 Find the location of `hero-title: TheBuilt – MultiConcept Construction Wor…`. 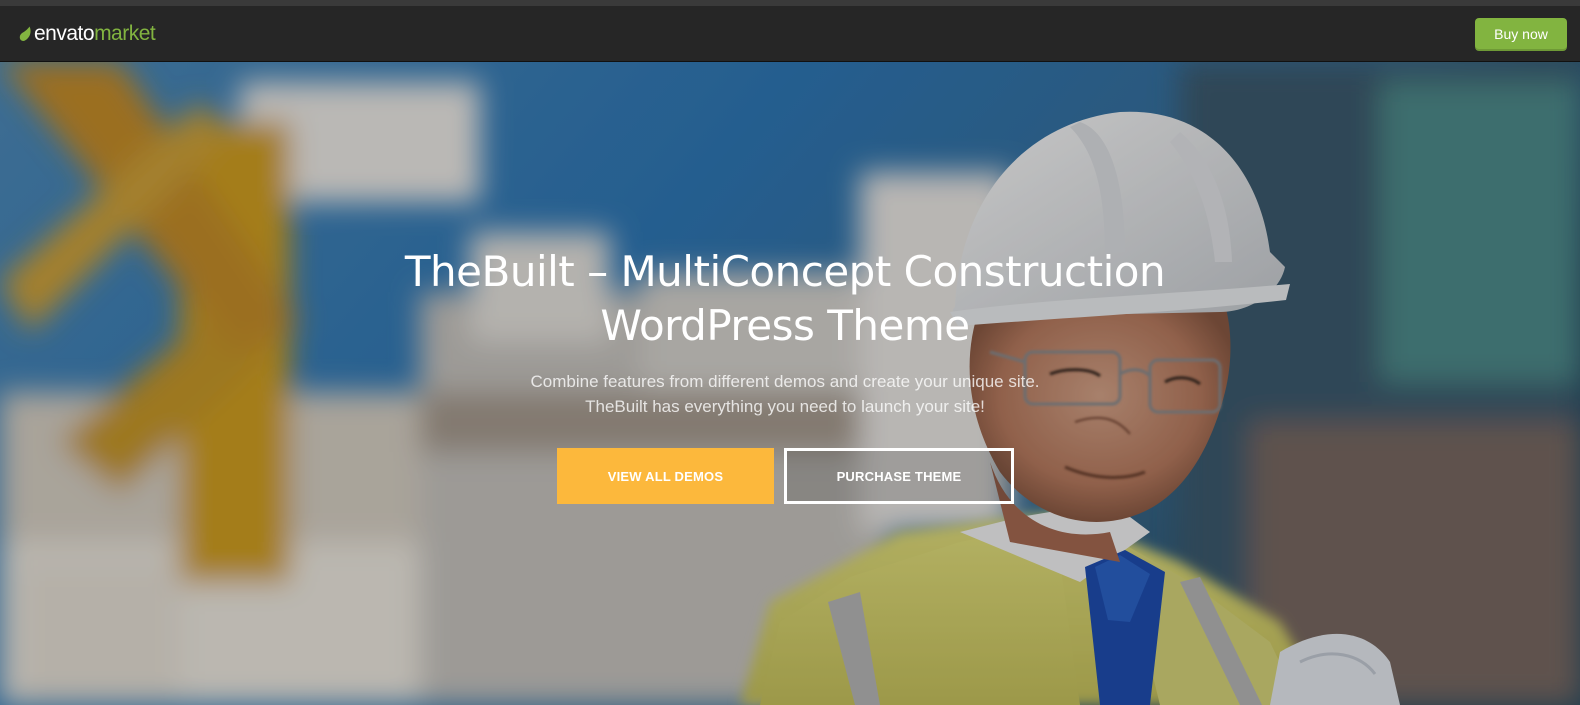

hero-title: TheBuilt – MultiConcept Construction Wor… is located at coordinates (785, 299).